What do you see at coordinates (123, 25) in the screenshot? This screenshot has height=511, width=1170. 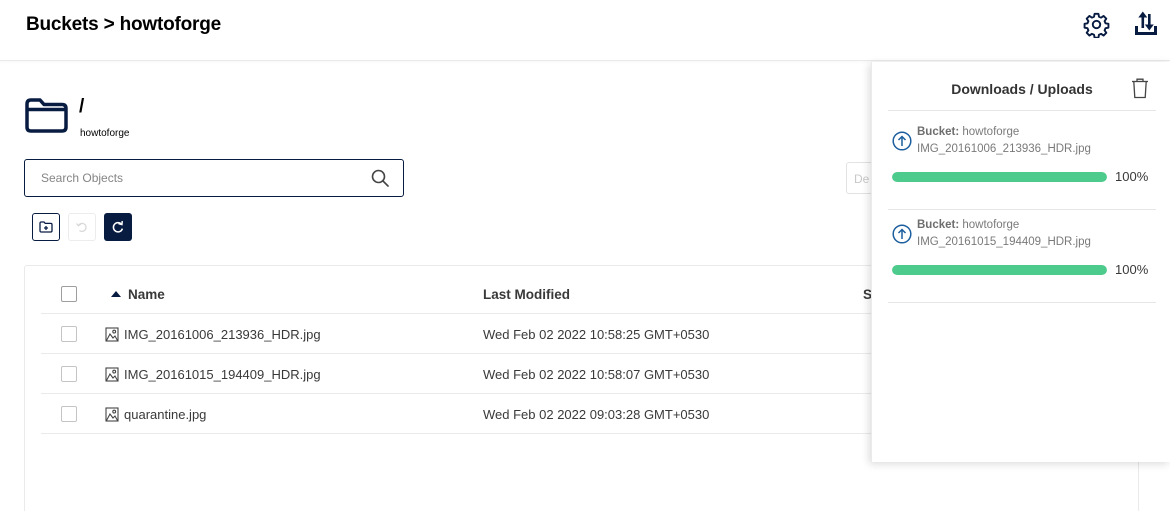 I see `breadcrumb: Buckets > howtoforge` at bounding box center [123, 25].